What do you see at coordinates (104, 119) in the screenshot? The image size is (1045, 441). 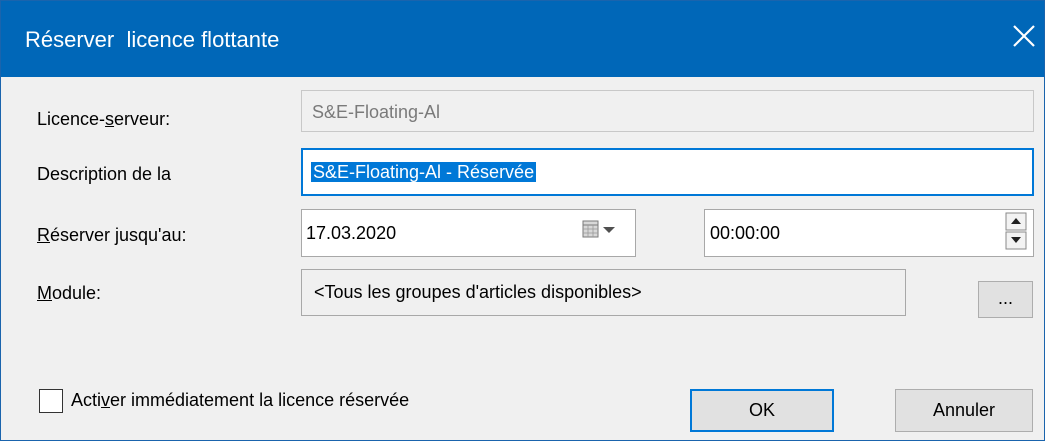 I see `server-license-label: Licence-serveur:` at bounding box center [104, 119].